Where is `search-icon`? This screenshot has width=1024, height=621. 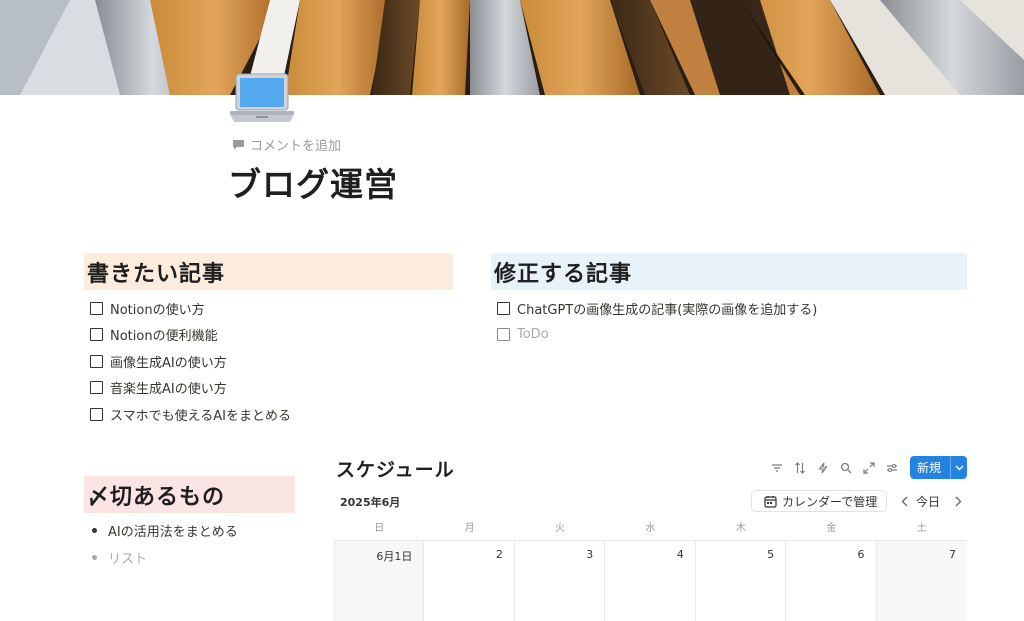 search-icon is located at coordinates (845, 468).